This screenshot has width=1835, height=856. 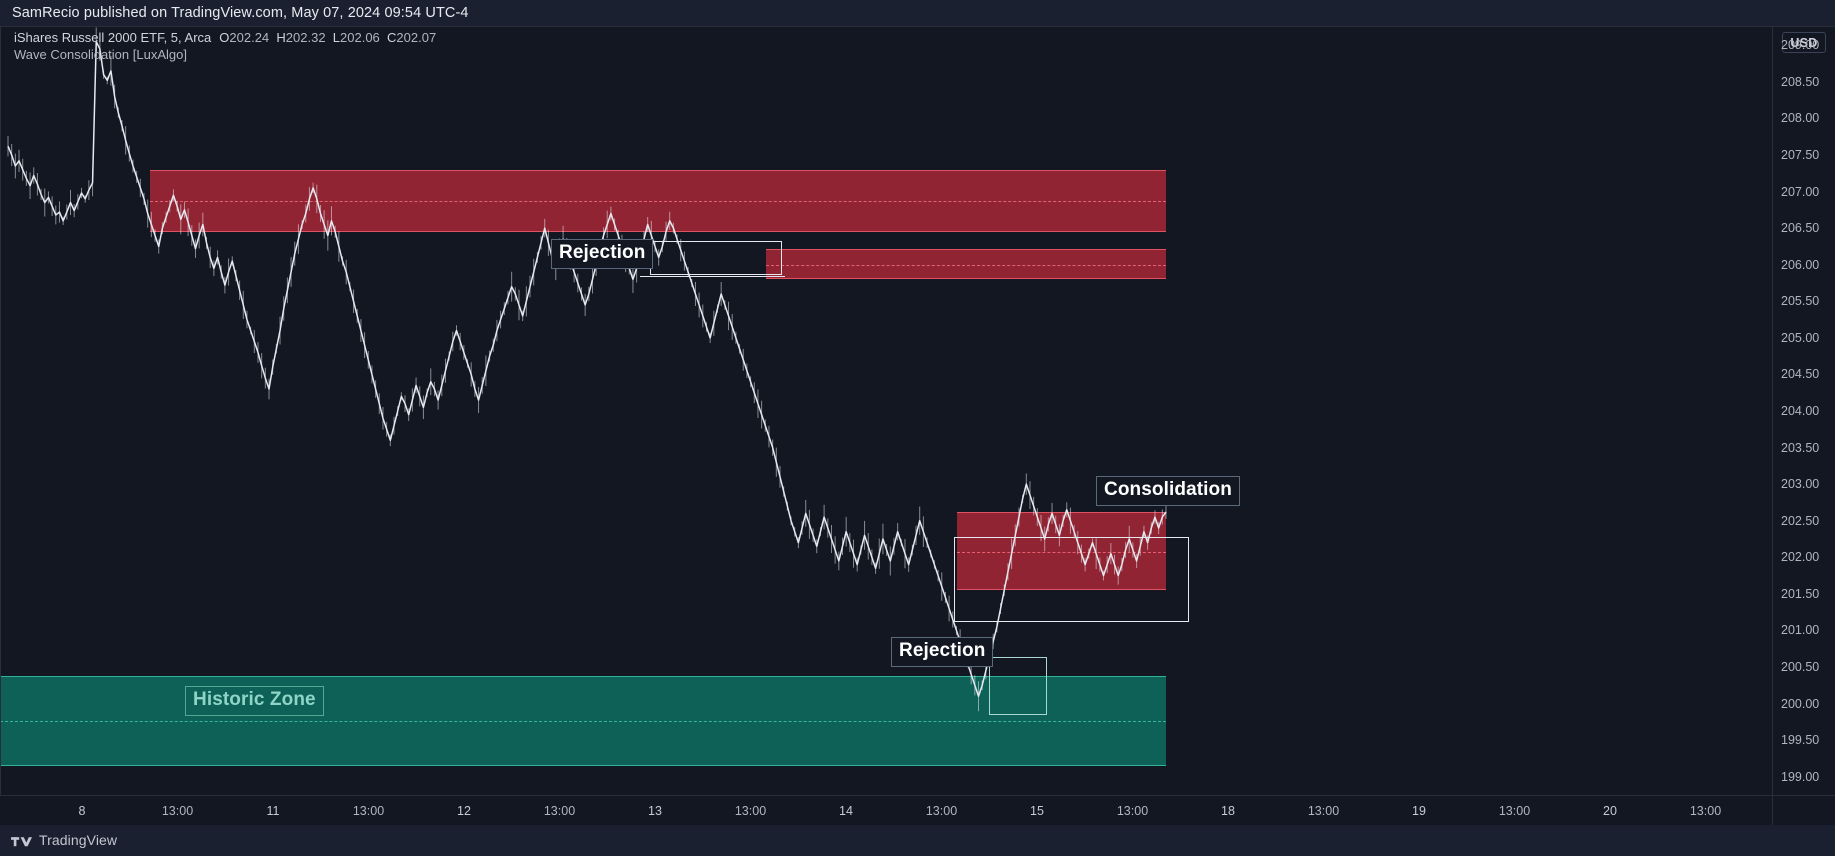 What do you see at coordinates (464, 811) in the screenshot?
I see `time-axis-tick: 12` at bounding box center [464, 811].